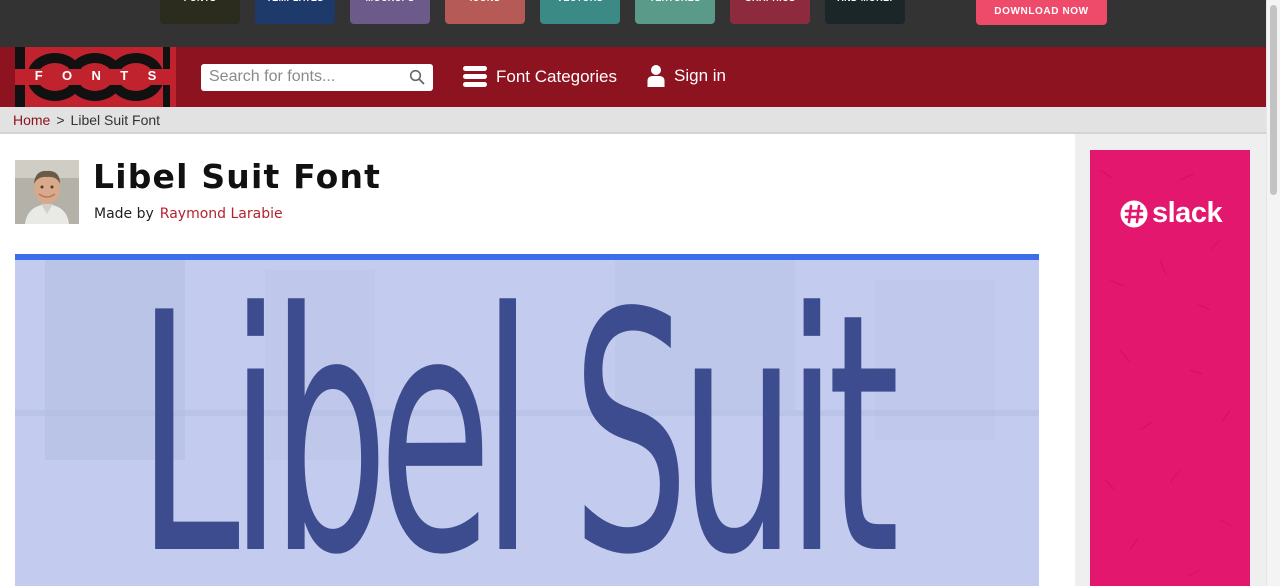 This screenshot has height=586, width=1280. I want to click on search-box, so click(317, 77).